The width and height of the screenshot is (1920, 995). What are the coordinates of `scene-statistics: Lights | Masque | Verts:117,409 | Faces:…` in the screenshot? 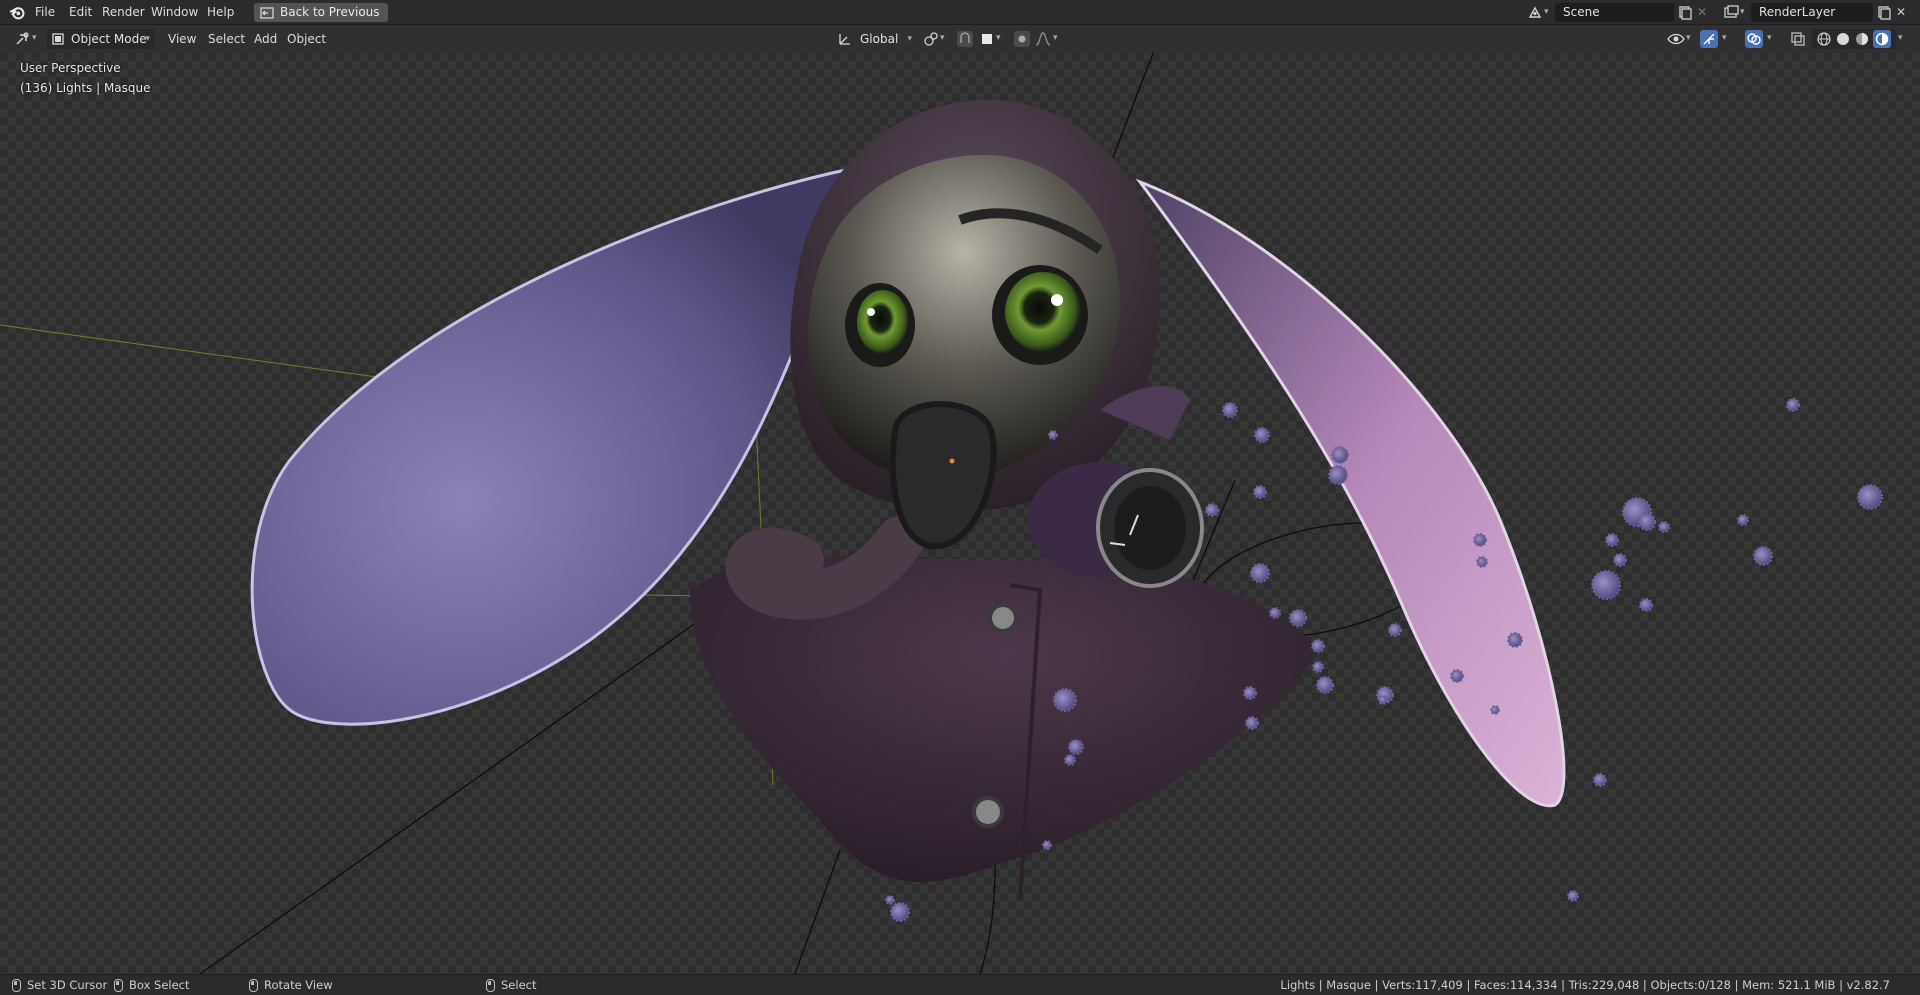 It's located at (1585, 985).